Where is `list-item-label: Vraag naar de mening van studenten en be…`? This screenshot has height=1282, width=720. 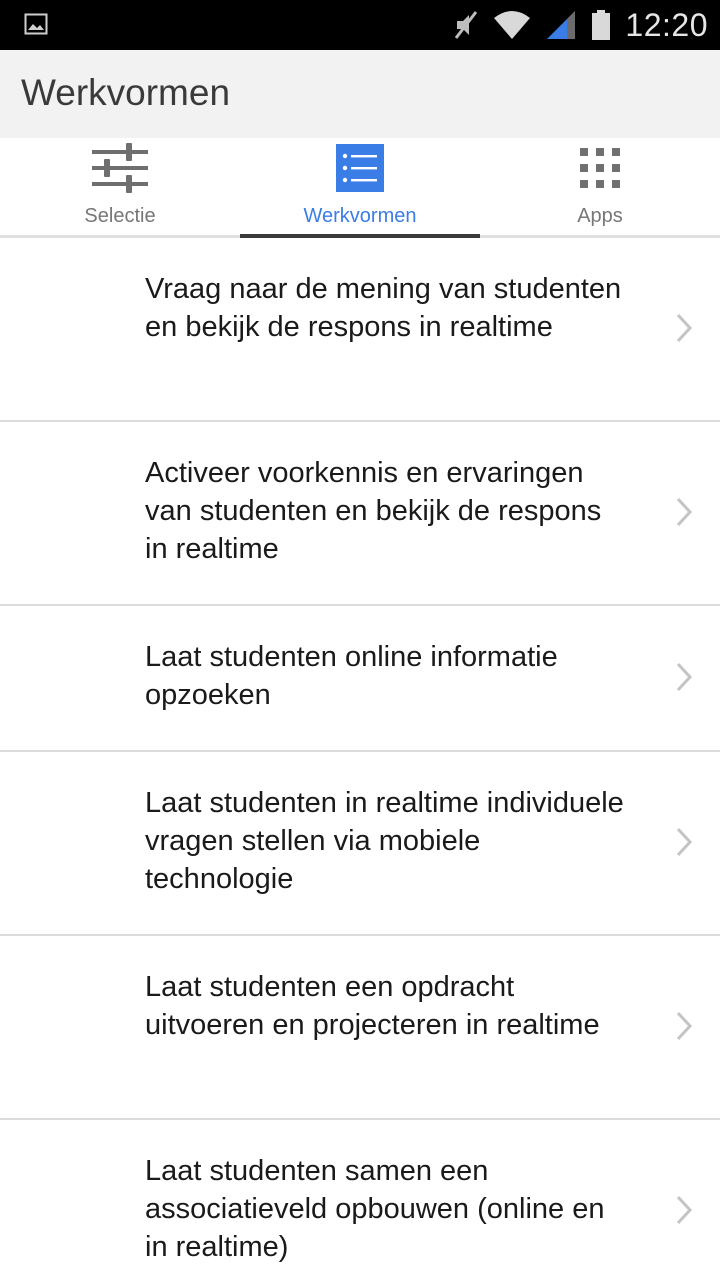 list-item-label: Vraag naar de mening van studenten en be… is located at coordinates (383, 308).